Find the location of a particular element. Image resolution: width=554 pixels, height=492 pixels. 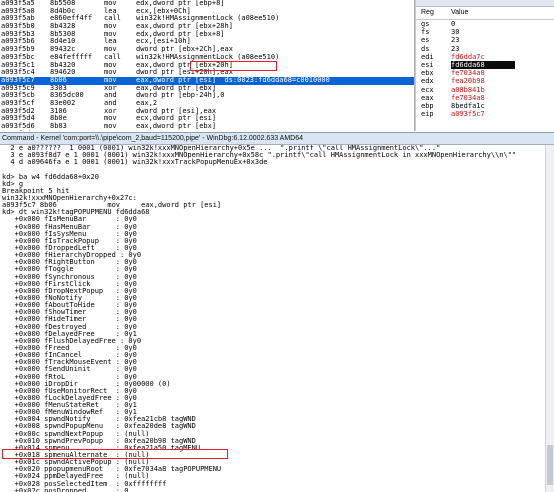

register-row: eip a093f5c7 is located at coordinates (485, 114).